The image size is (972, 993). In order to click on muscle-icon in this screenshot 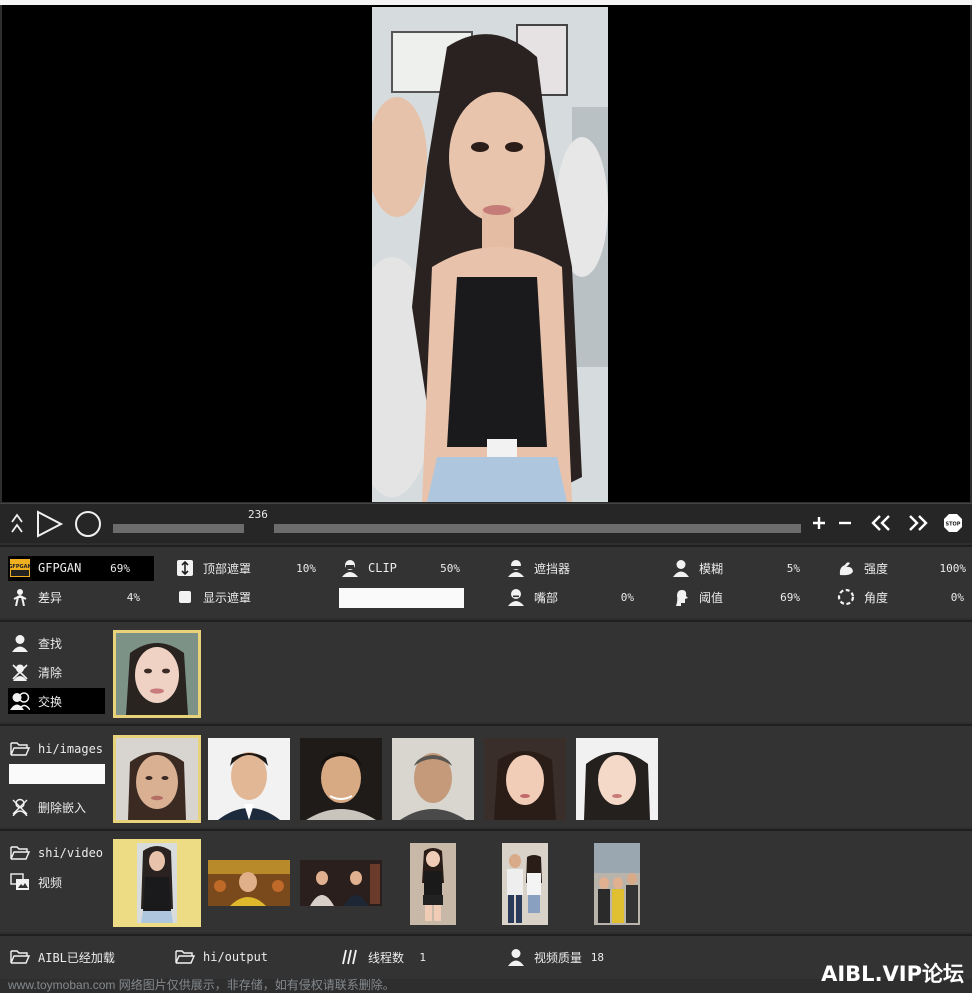, I will do `click(846, 568)`.